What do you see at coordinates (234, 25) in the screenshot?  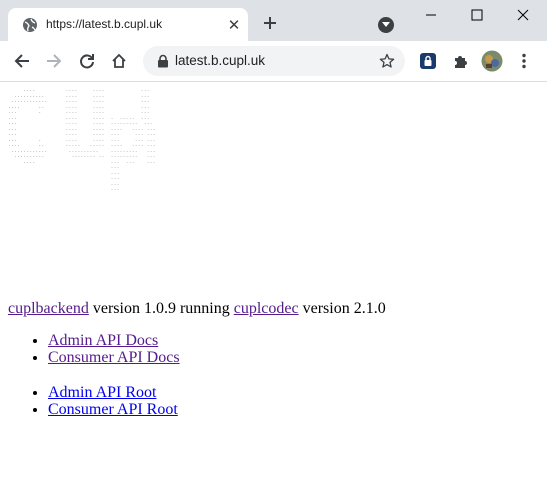 I see `close-tab-icon: ✕` at bounding box center [234, 25].